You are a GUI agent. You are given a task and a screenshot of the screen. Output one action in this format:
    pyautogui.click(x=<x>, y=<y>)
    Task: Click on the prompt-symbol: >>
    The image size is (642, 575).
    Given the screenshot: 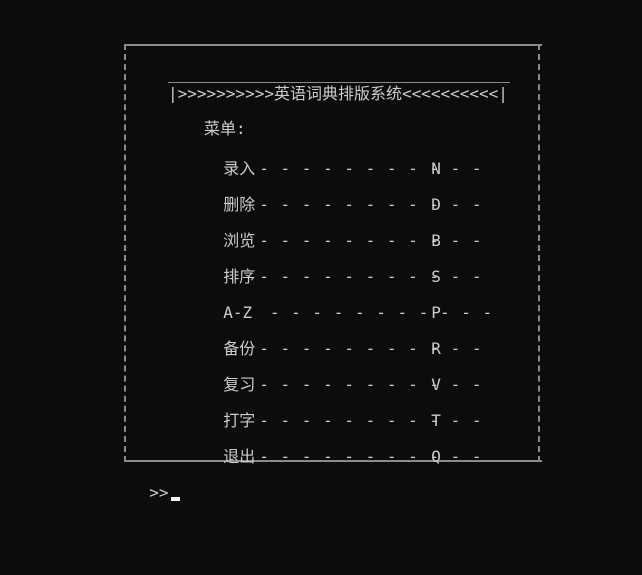 What is the action you would take?
    pyautogui.click(x=159, y=492)
    